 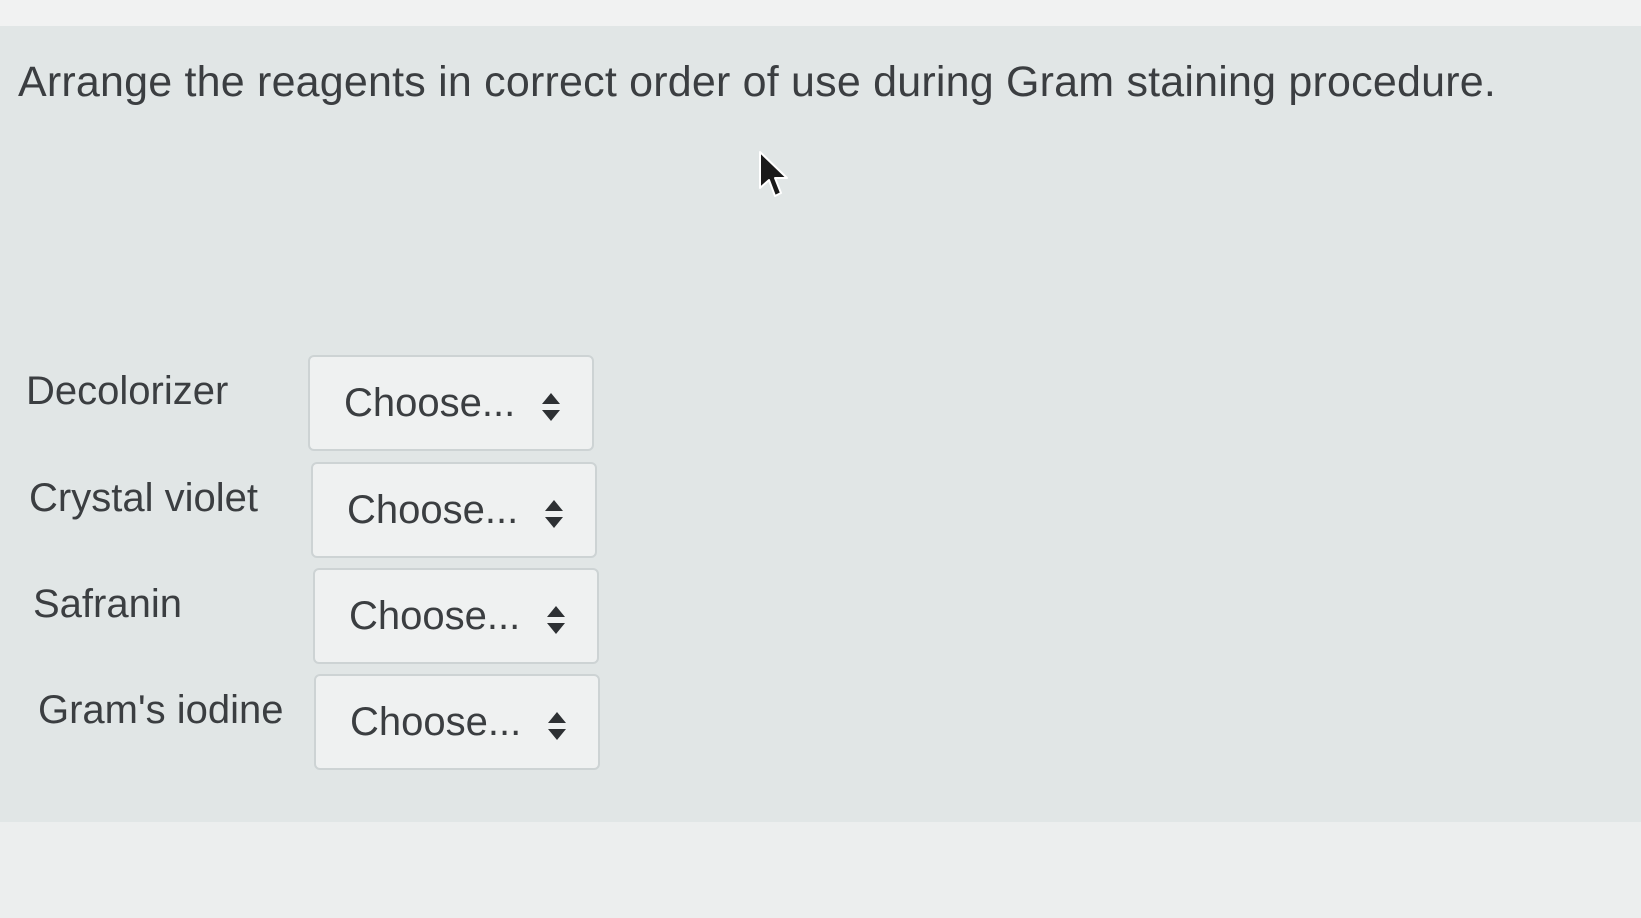 What do you see at coordinates (143, 498) in the screenshot?
I see `reagent-label: Crystal violet` at bounding box center [143, 498].